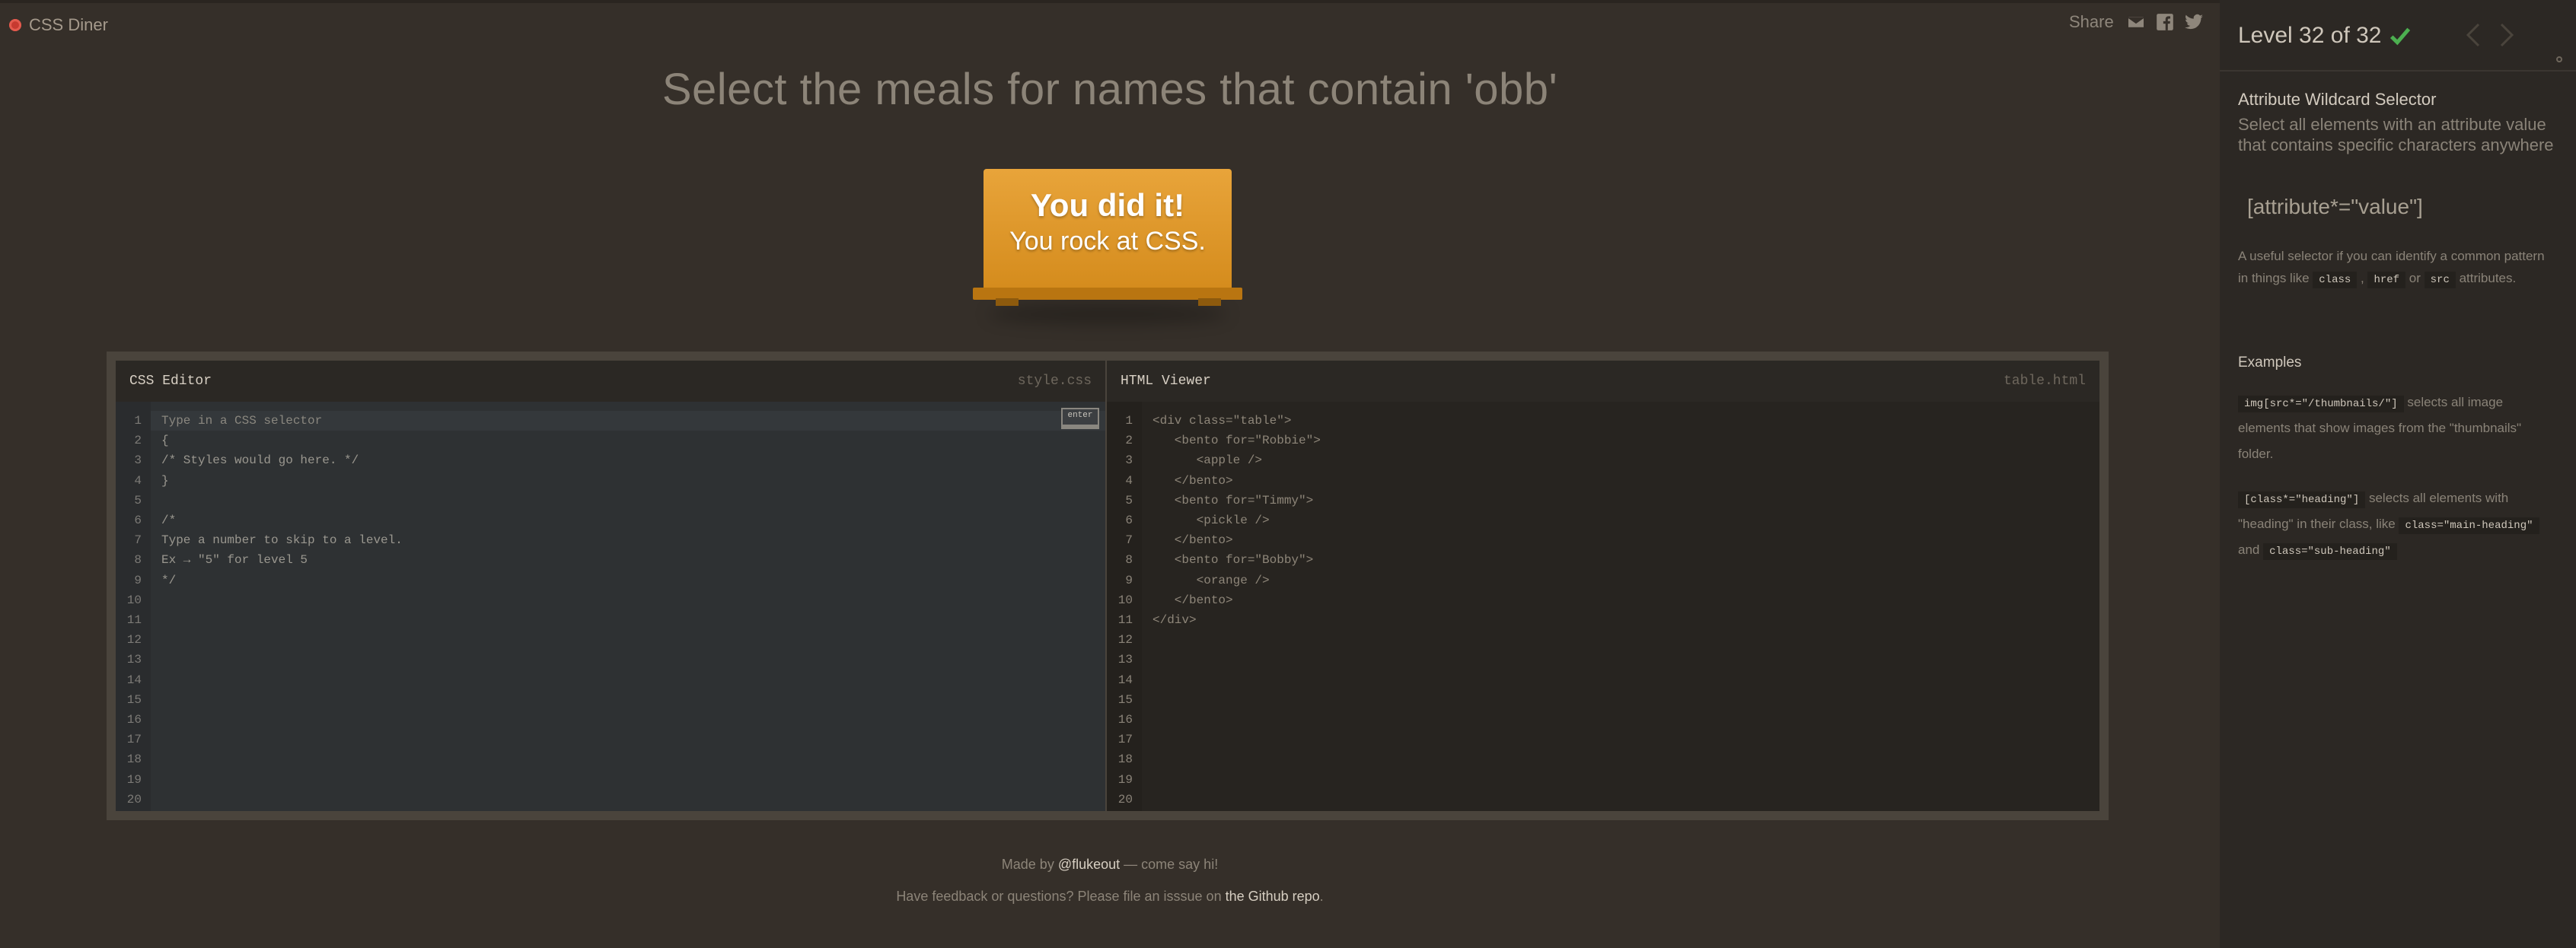 The width and height of the screenshot is (2576, 948). I want to click on table-leg-right, so click(1210, 302).